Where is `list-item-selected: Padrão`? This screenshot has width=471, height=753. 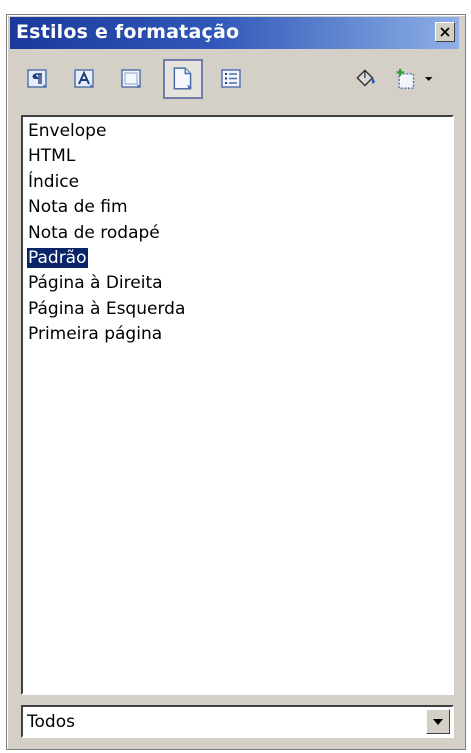
list-item-selected: Padrão is located at coordinates (106, 258).